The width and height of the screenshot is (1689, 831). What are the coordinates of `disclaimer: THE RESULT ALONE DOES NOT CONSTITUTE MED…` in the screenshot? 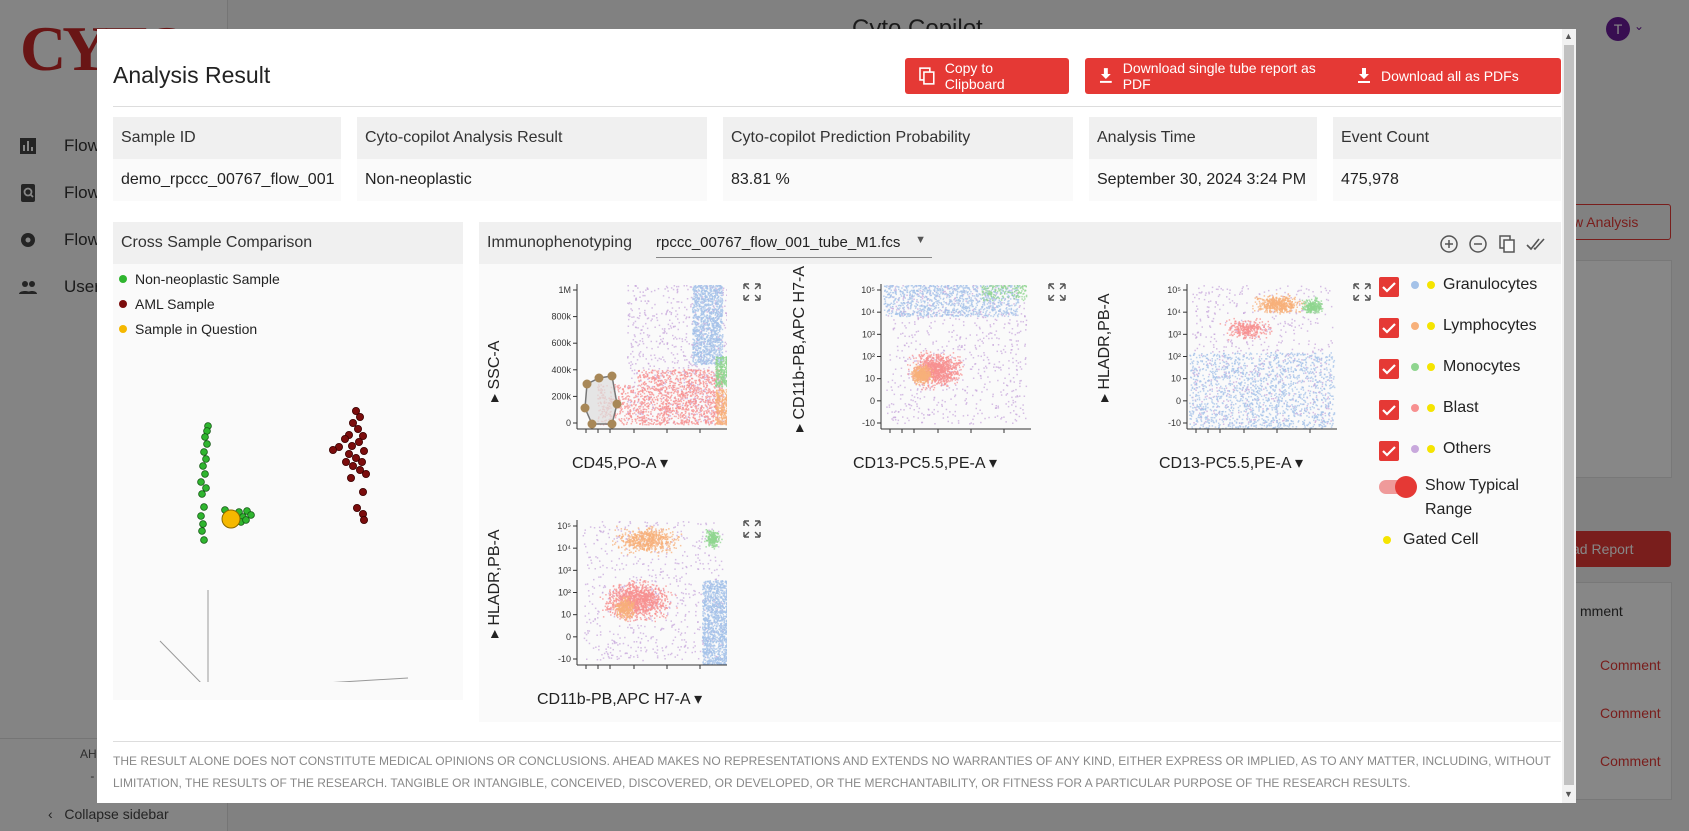 It's located at (832, 772).